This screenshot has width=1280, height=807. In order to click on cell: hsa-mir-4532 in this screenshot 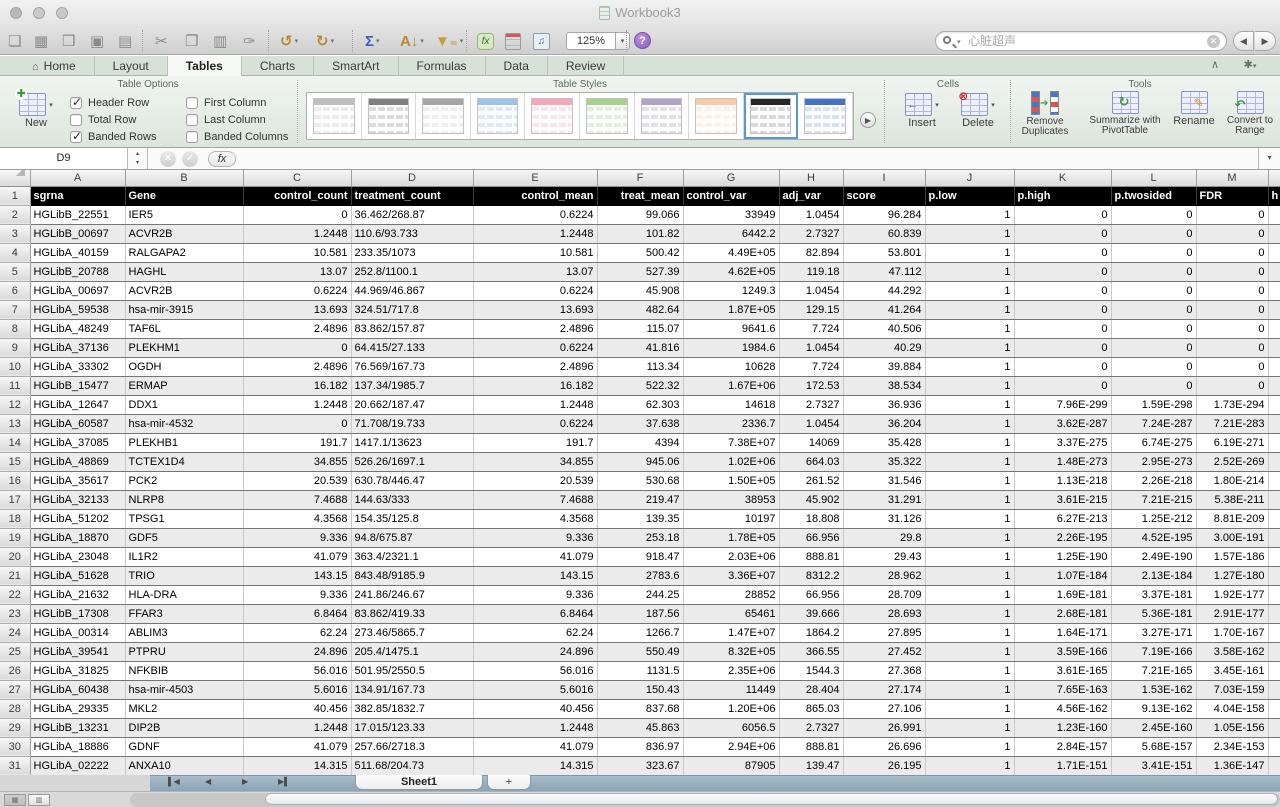, I will do `click(184, 424)`.